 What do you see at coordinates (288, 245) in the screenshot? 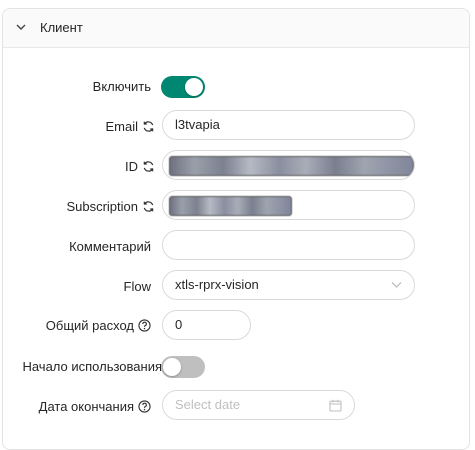
I see `comment-input` at bounding box center [288, 245].